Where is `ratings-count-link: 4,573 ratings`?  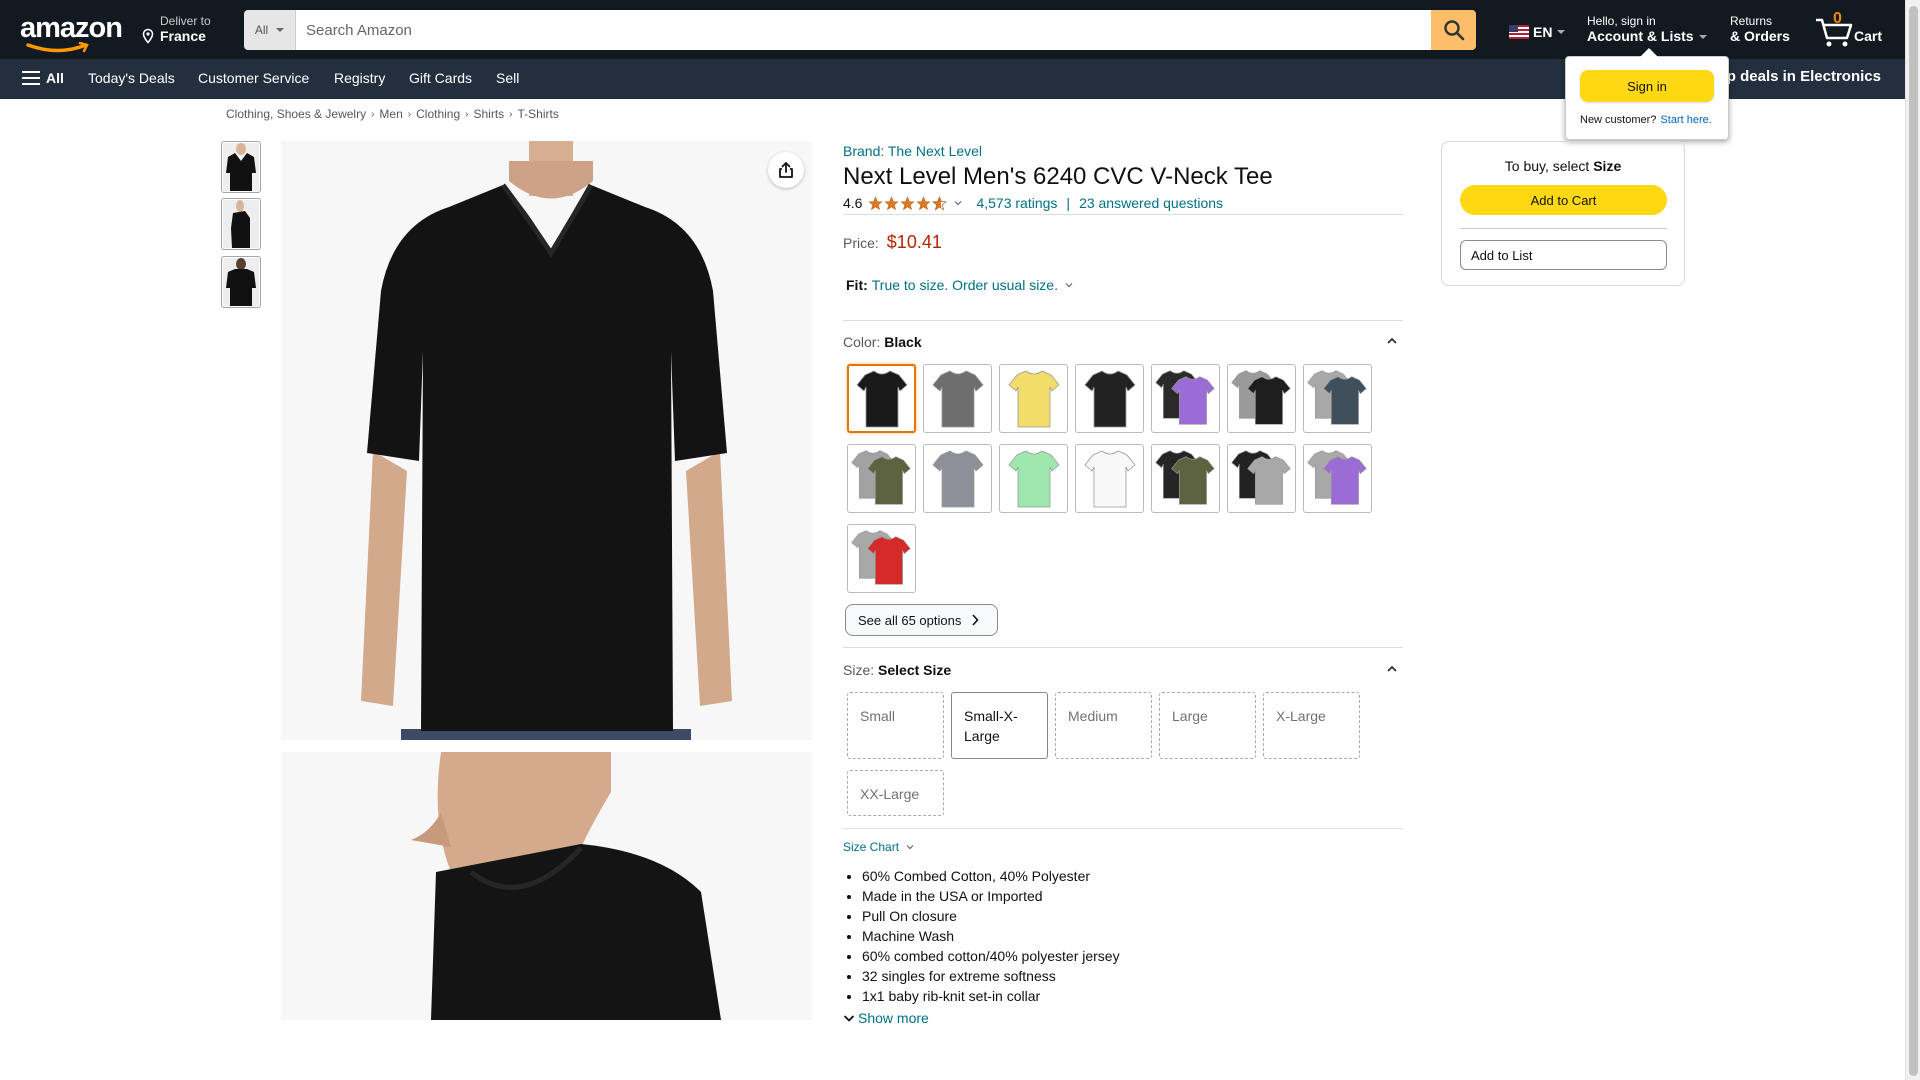
ratings-count-link: 4,573 ratings is located at coordinates (1016, 203).